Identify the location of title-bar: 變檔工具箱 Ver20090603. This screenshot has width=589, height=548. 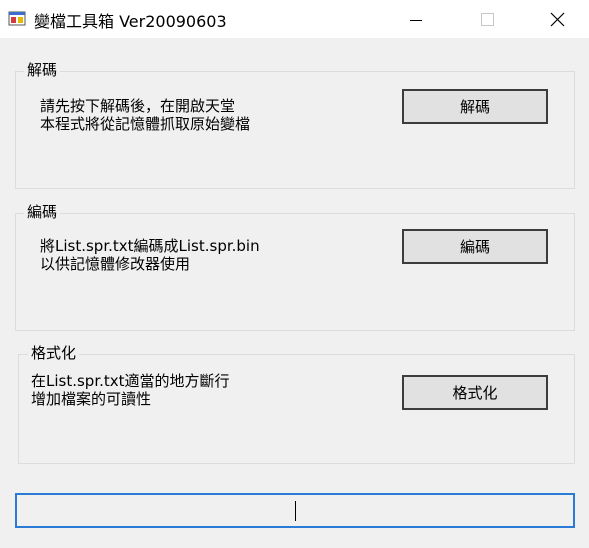
(294, 19).